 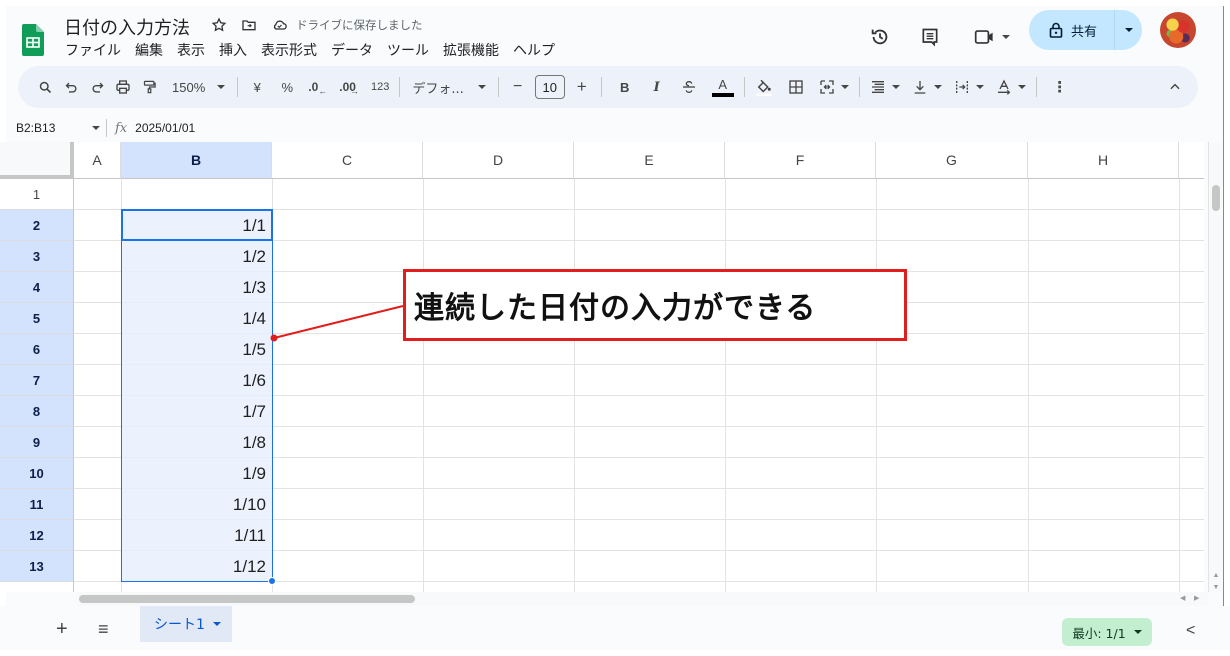 What do you see at coordinates (1190, 631) in the screenshot?
I see `side-panel-toggle: <` at bounding box center [1190, 631].